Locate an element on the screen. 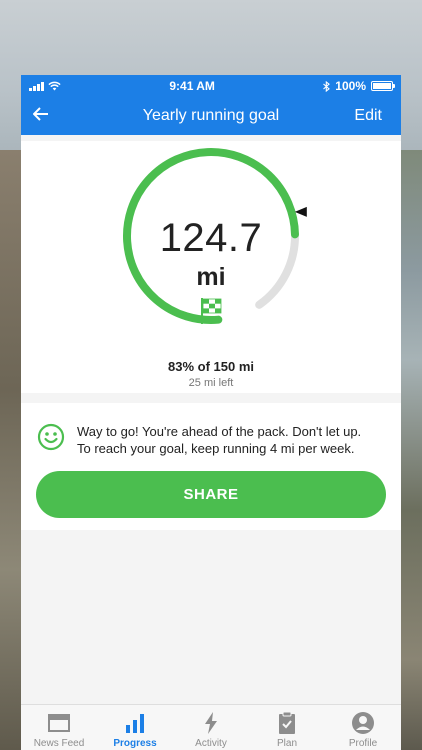 This screenshot has width=422, height=750. battery-percent: 100% is located at coordinates (350, 86).